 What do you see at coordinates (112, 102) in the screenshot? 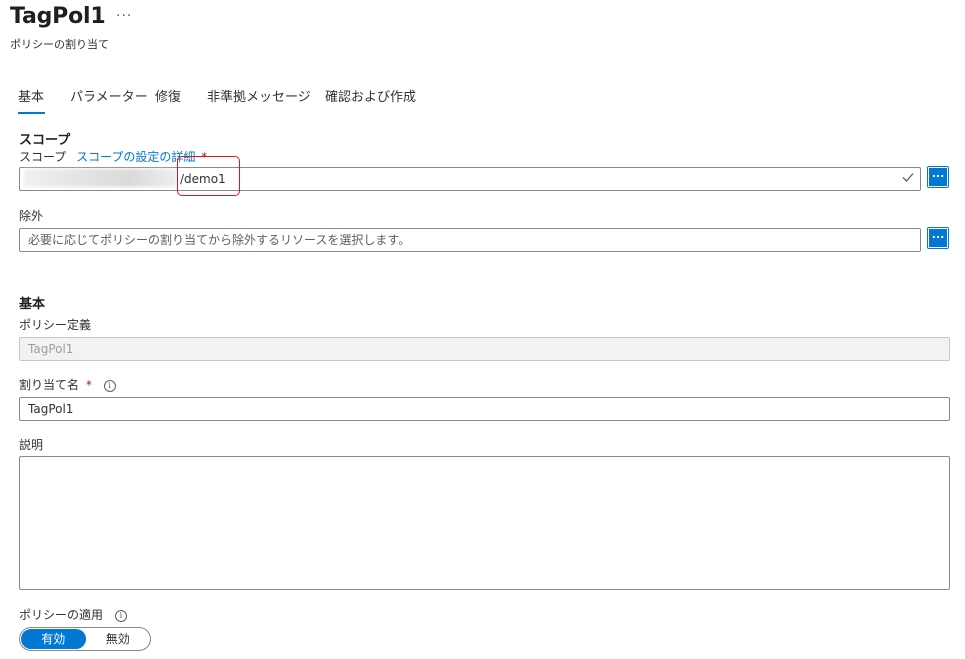
I see `tab-parameters: パラメーター` at bounding box center [112, 102].